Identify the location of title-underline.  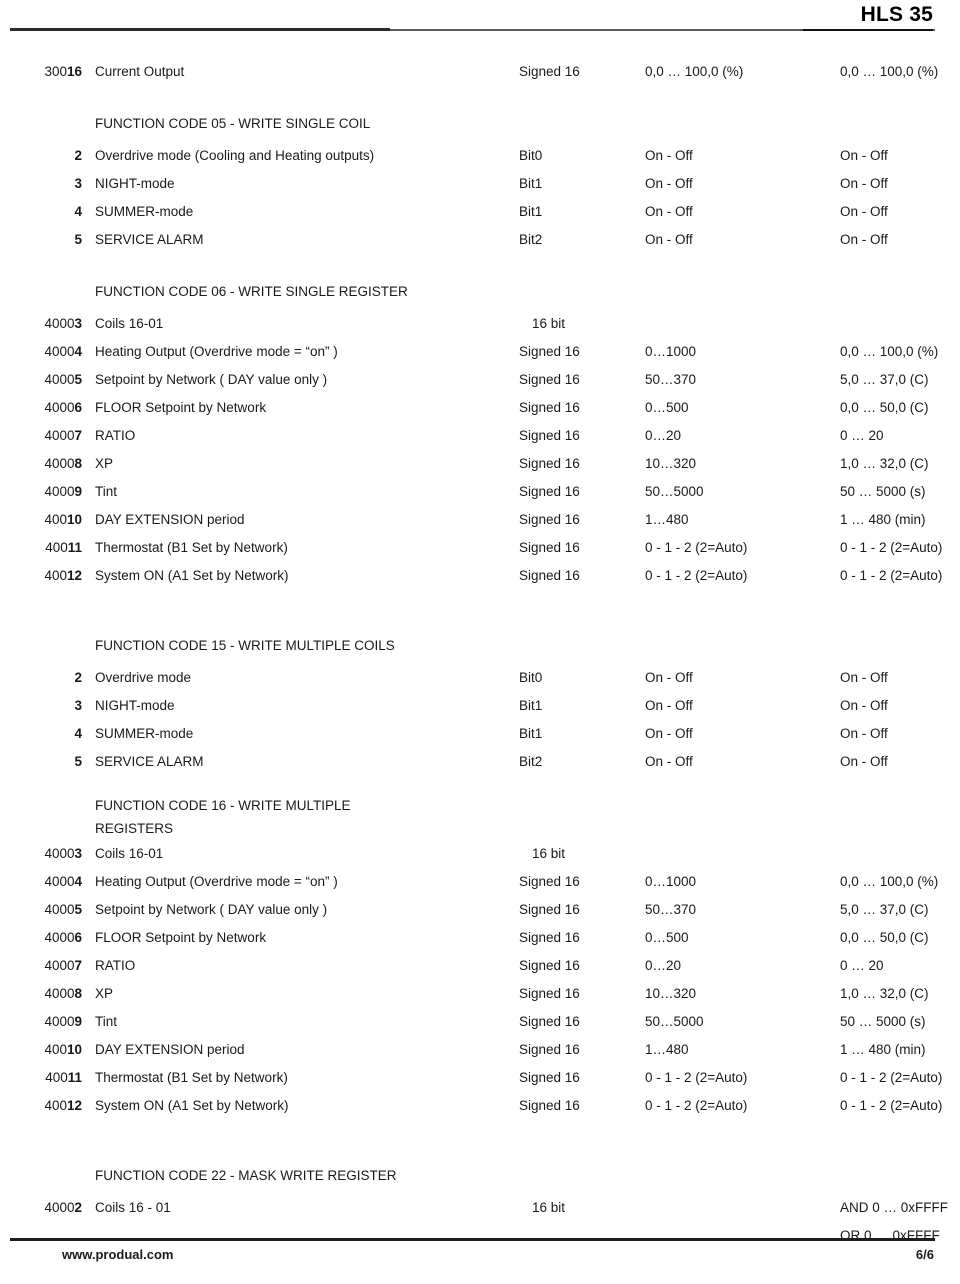
(868, 30).